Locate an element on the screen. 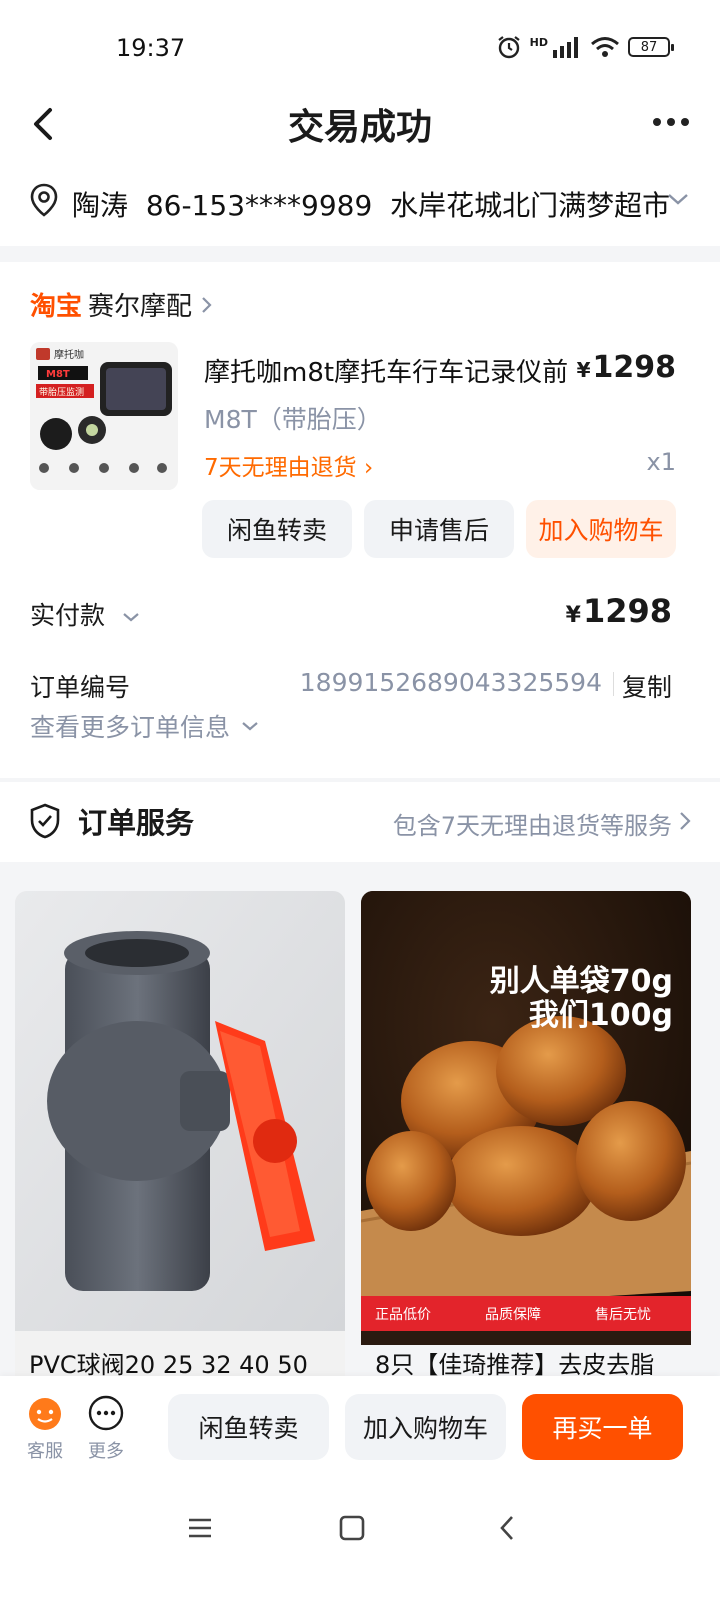  header: 交易成功 is located at coordinates (360, 125).